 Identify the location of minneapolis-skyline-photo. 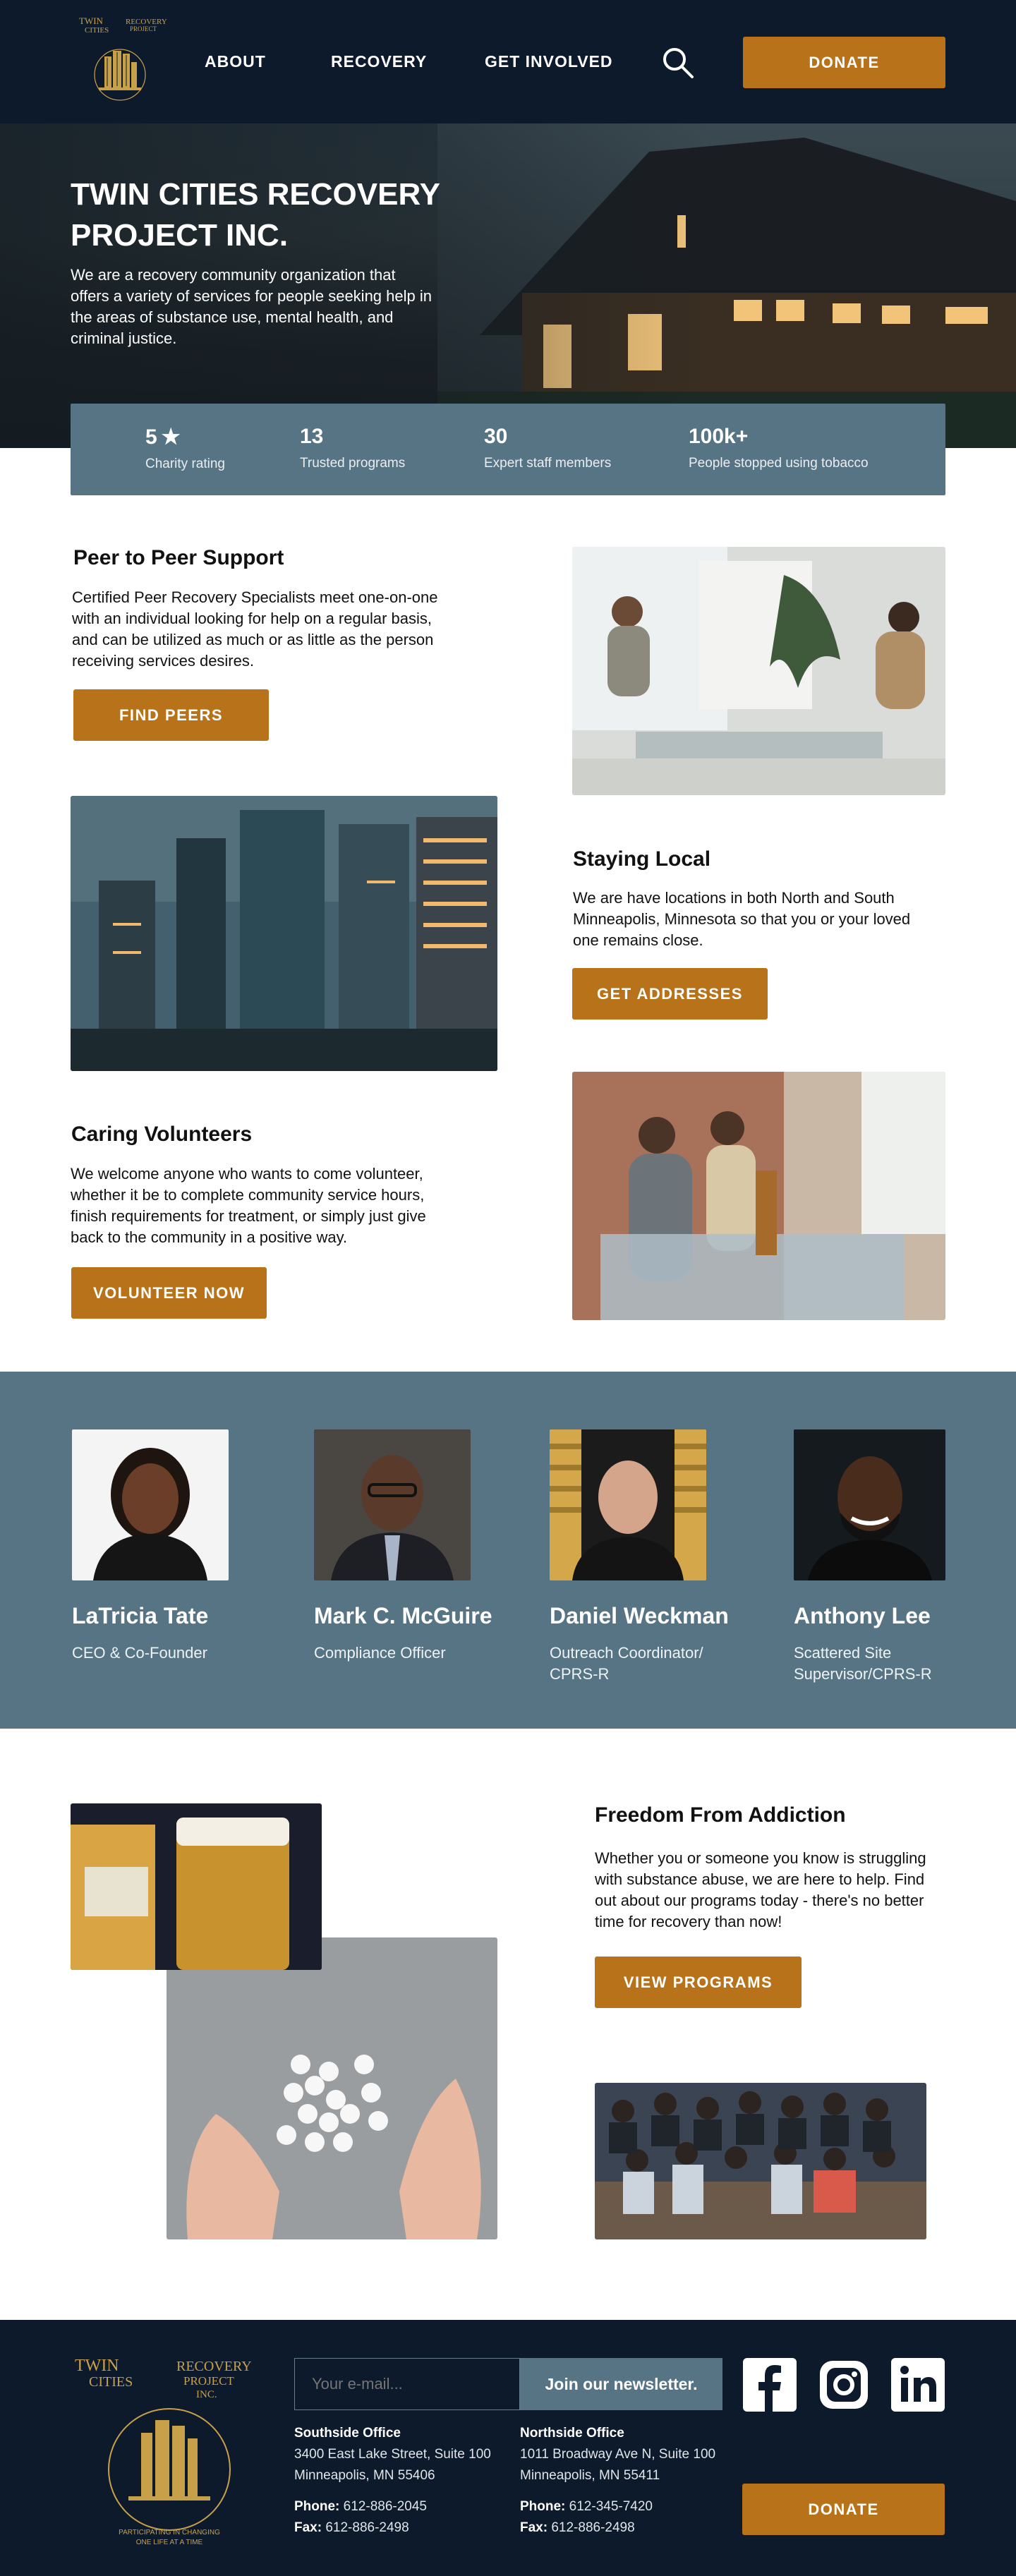
(284, 933).